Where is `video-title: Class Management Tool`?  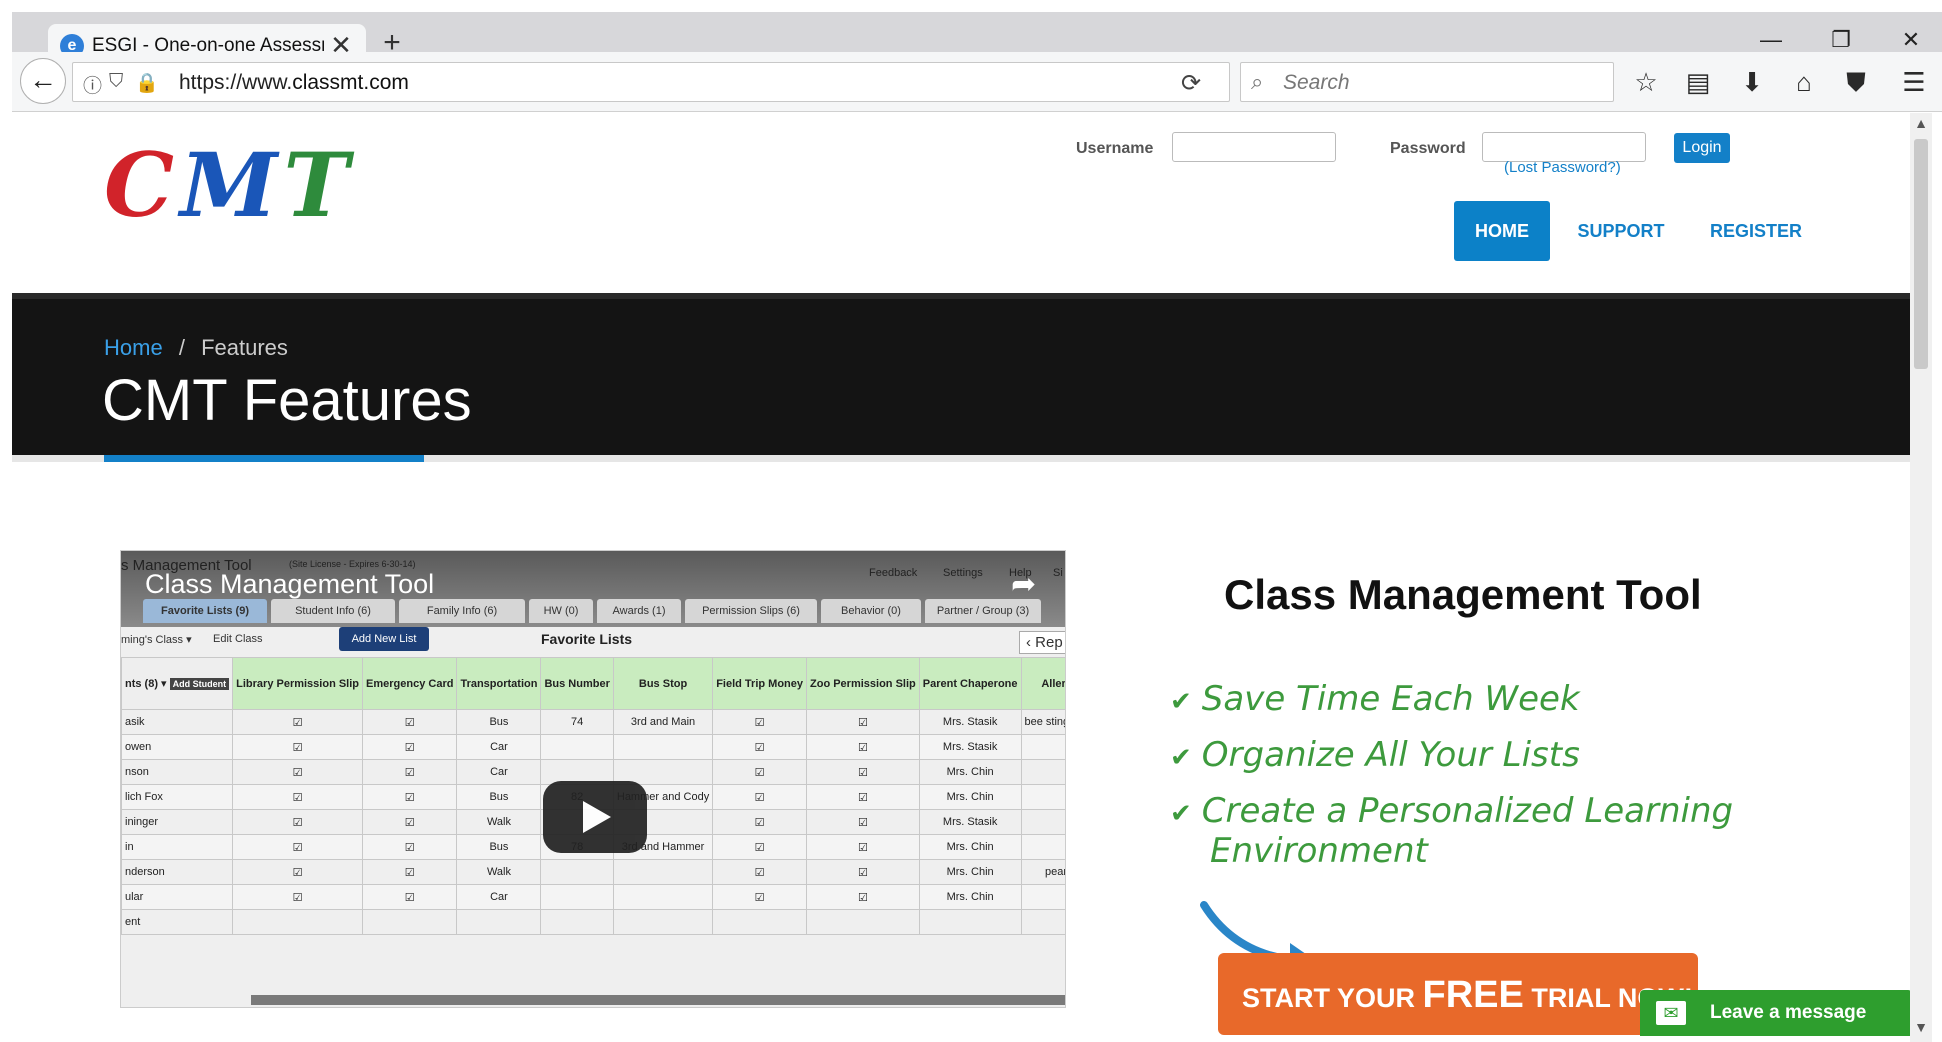 video-title: Class Management Tool is located at coordinates (289, 584).